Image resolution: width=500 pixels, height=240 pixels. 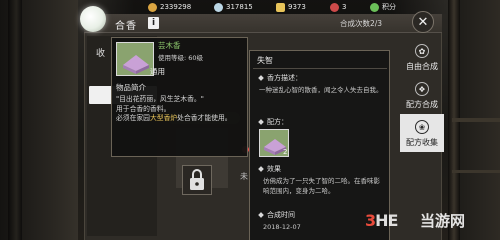 I want to click on item-level: 使用等级: 60级, so click(x=181, y=58).